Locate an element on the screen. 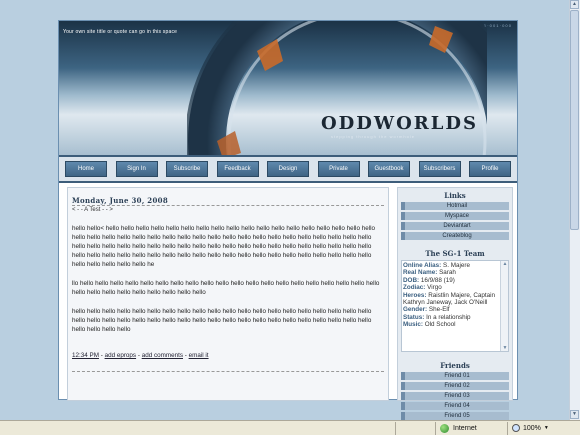 The image size is (580, 435). nav-feedback-button: Feedback is located at coordinates (237, 169).